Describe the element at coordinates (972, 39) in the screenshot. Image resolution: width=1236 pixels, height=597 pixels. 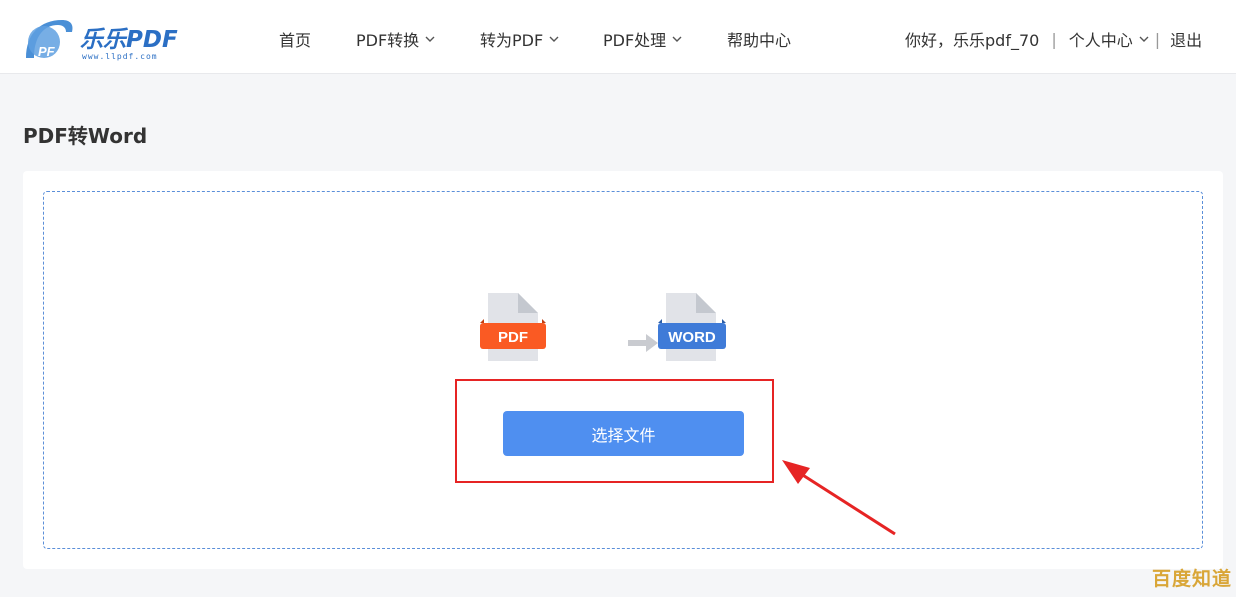
I see `user-greeting: 你好，乐乐pdf_70` at that location.